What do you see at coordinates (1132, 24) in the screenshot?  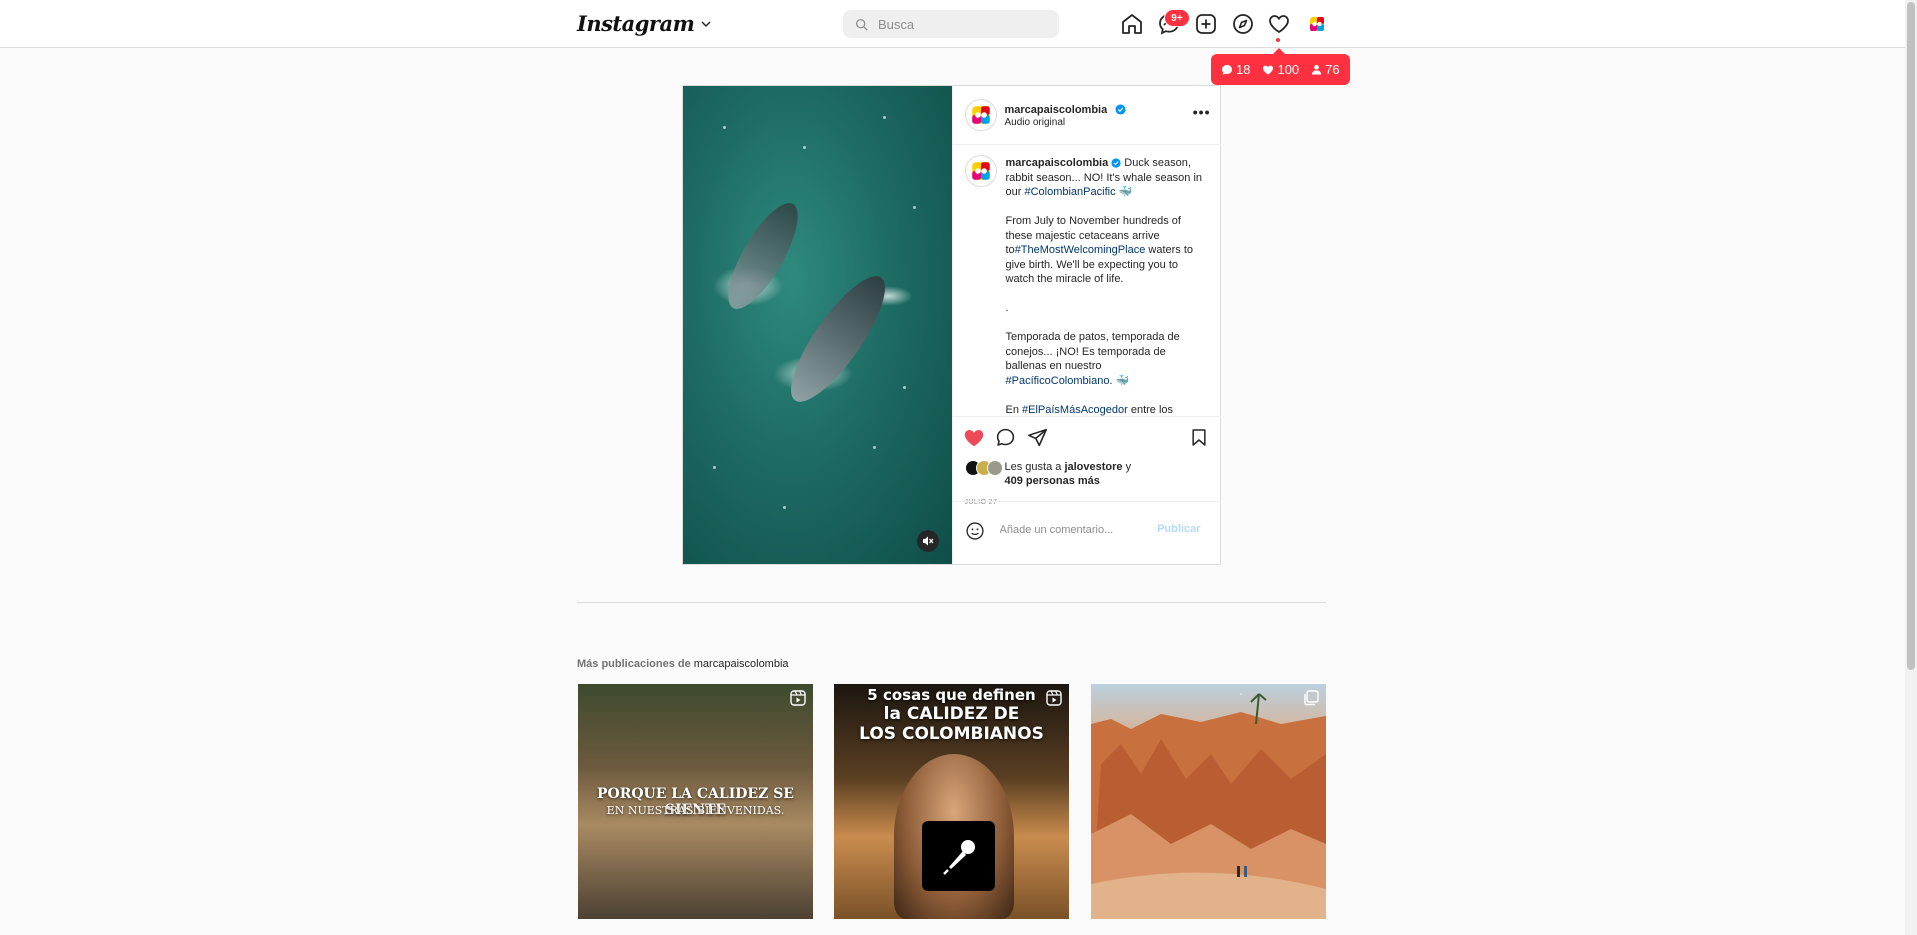 I see `home-icon` at bounding box center [1132, 24].